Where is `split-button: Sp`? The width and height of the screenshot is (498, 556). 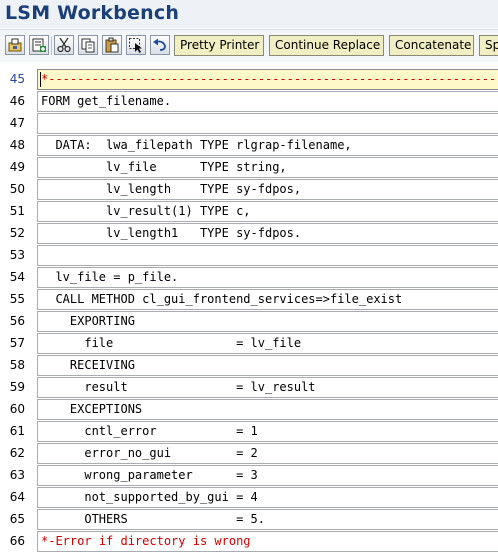 split-button: Sp is located at coordinates (488, 45).